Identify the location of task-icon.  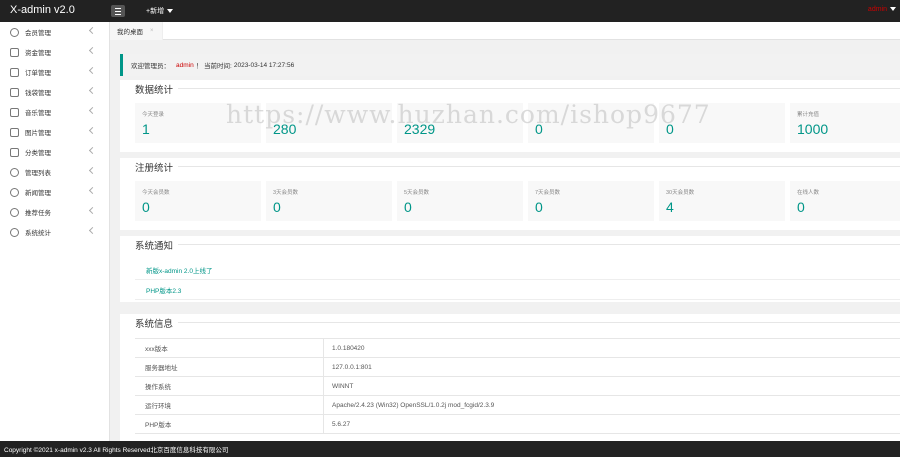
(14, 212).